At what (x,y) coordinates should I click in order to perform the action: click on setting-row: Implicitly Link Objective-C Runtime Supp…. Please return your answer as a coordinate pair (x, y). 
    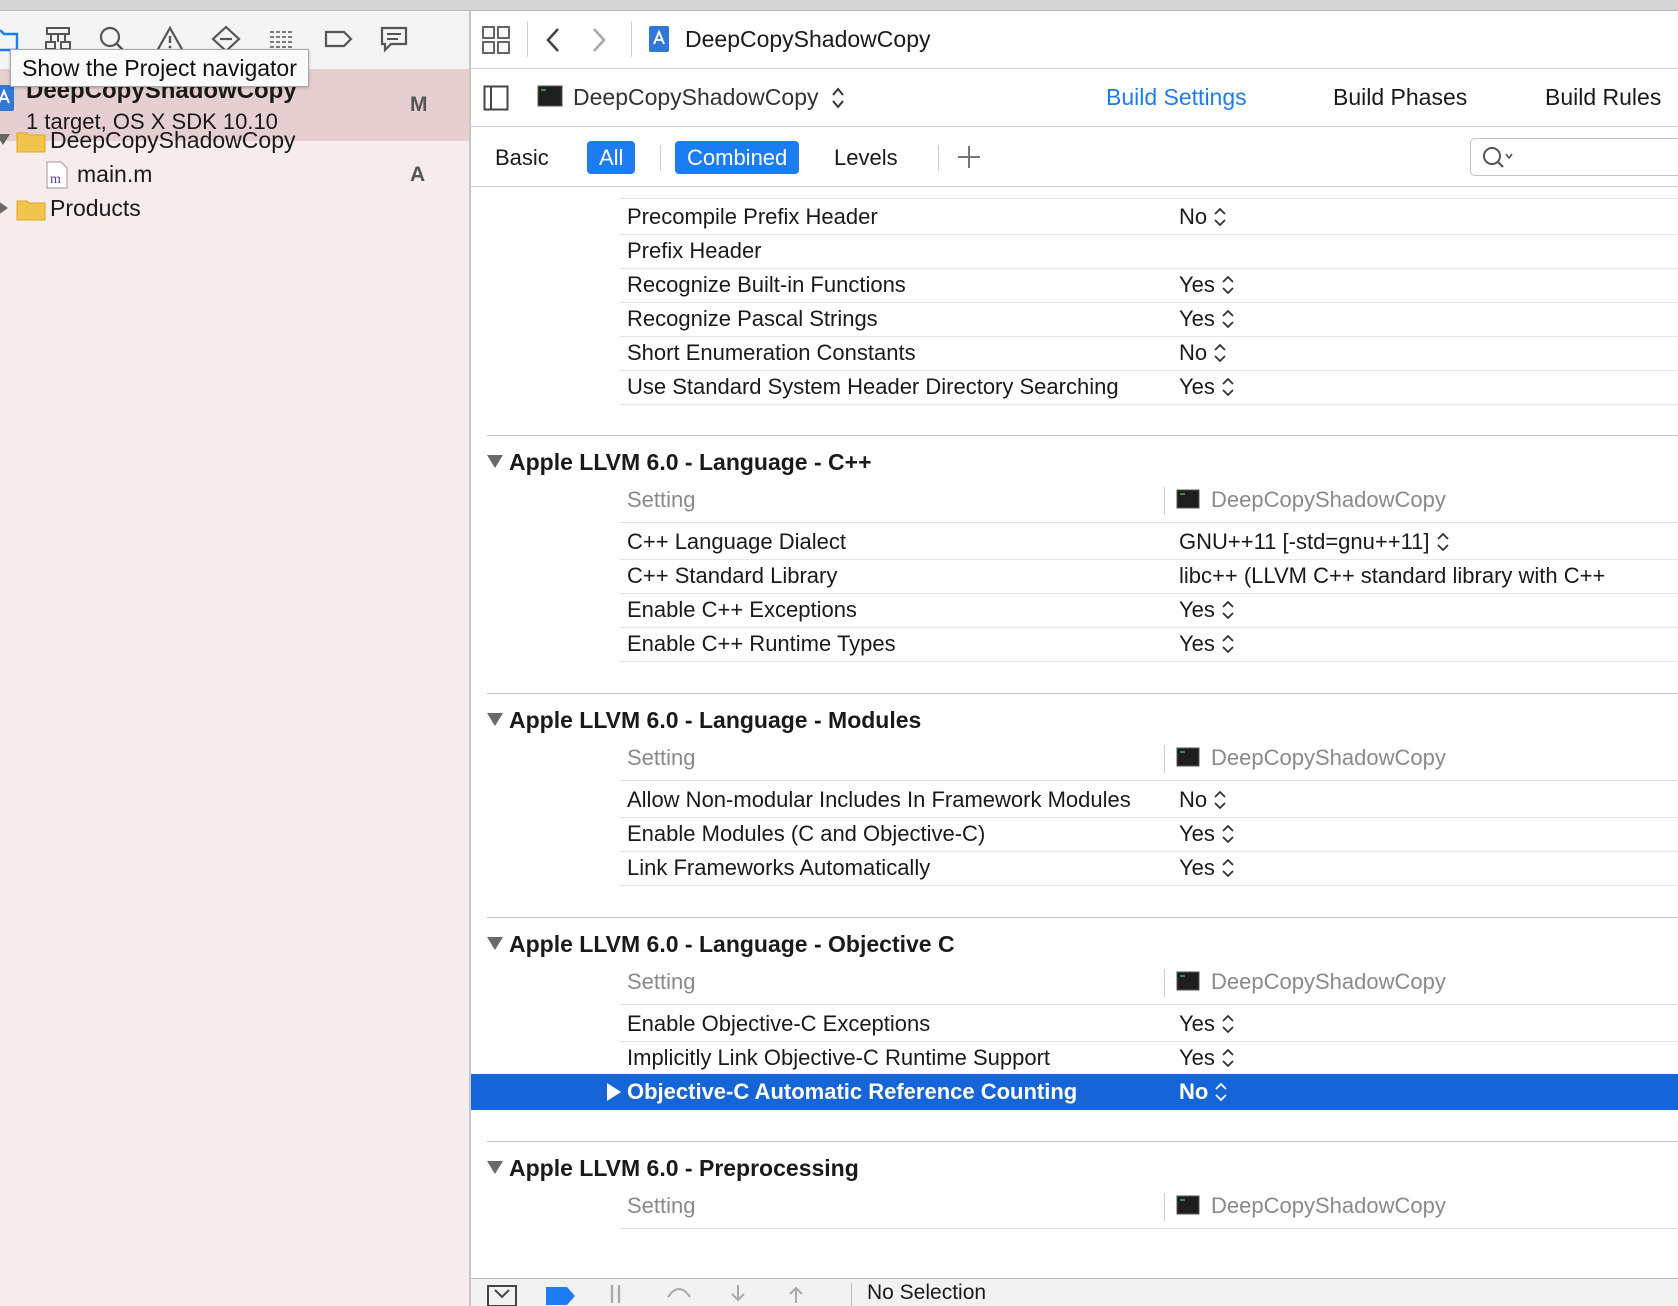
    Looking at the image, I should click on (1148, 1058).